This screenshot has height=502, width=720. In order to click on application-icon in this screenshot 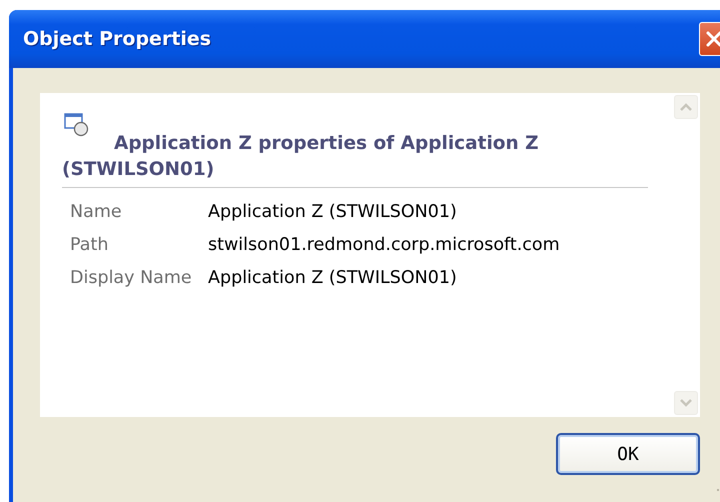, I will do `click(77, 125)`.